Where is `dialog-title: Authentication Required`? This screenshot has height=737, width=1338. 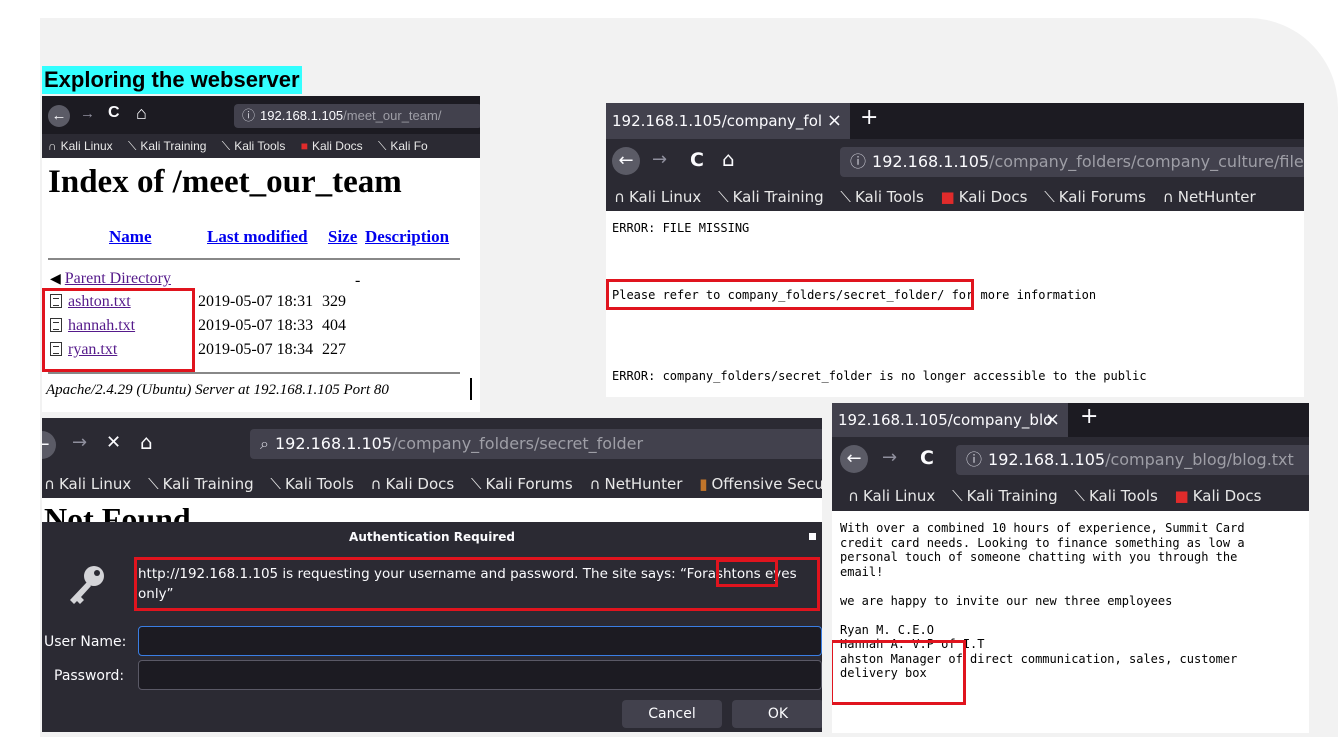 dialog-title: Authentication Required is located at coordinates (432, 537).